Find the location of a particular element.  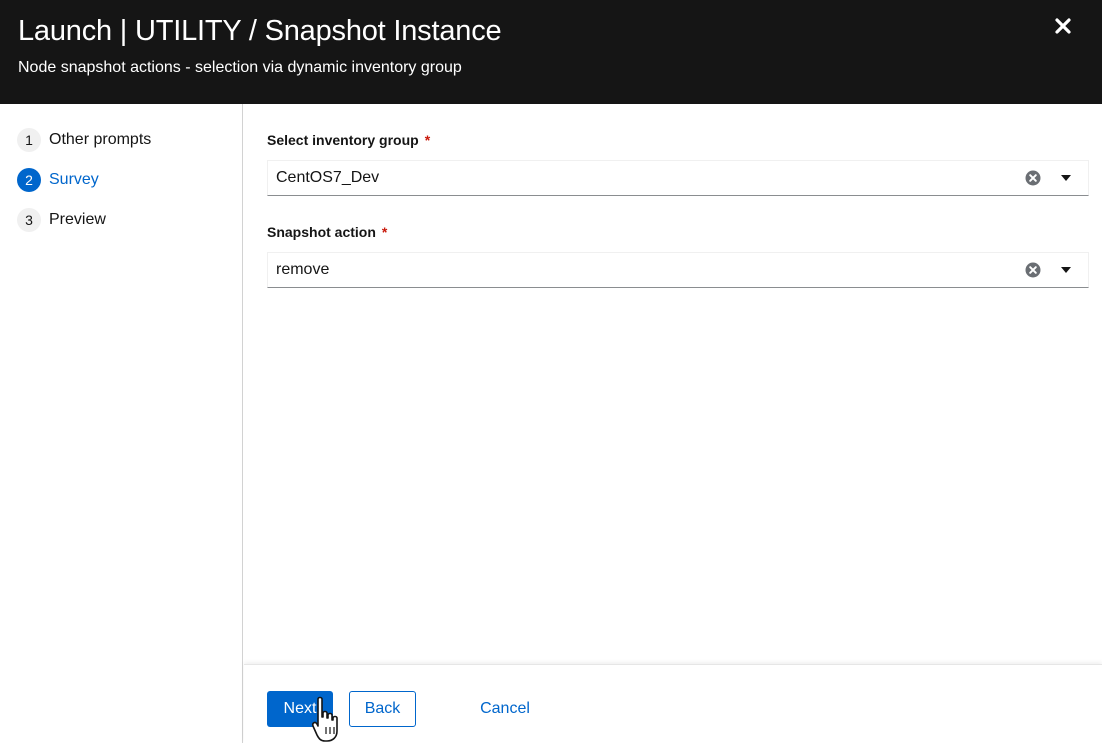

close-button is located at coordinates (1063, 26).